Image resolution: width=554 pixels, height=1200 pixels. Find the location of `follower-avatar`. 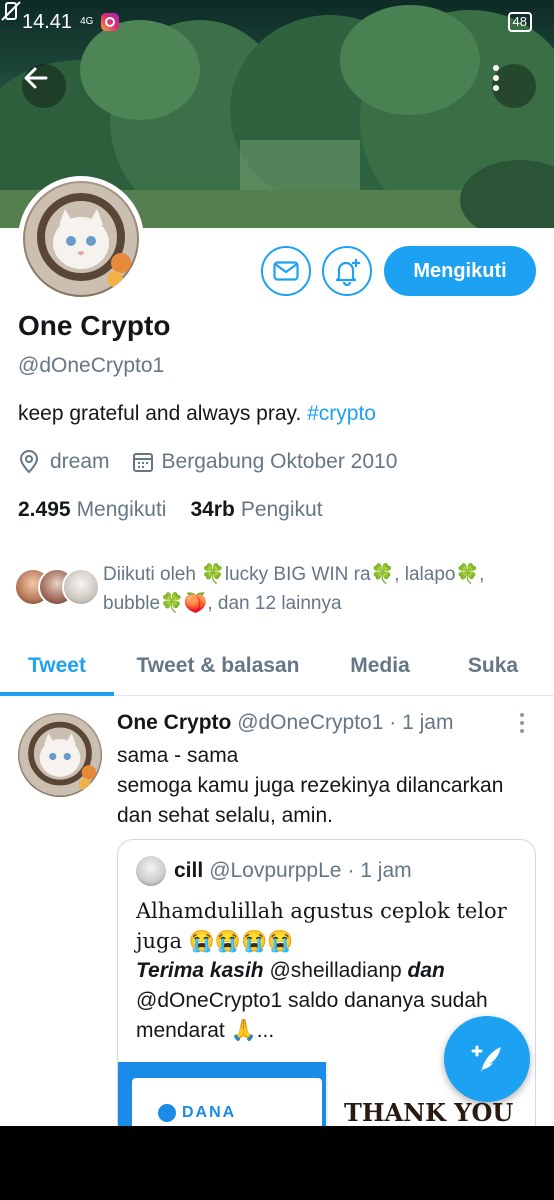

follower-avatar is located at coordinates (81, 587).